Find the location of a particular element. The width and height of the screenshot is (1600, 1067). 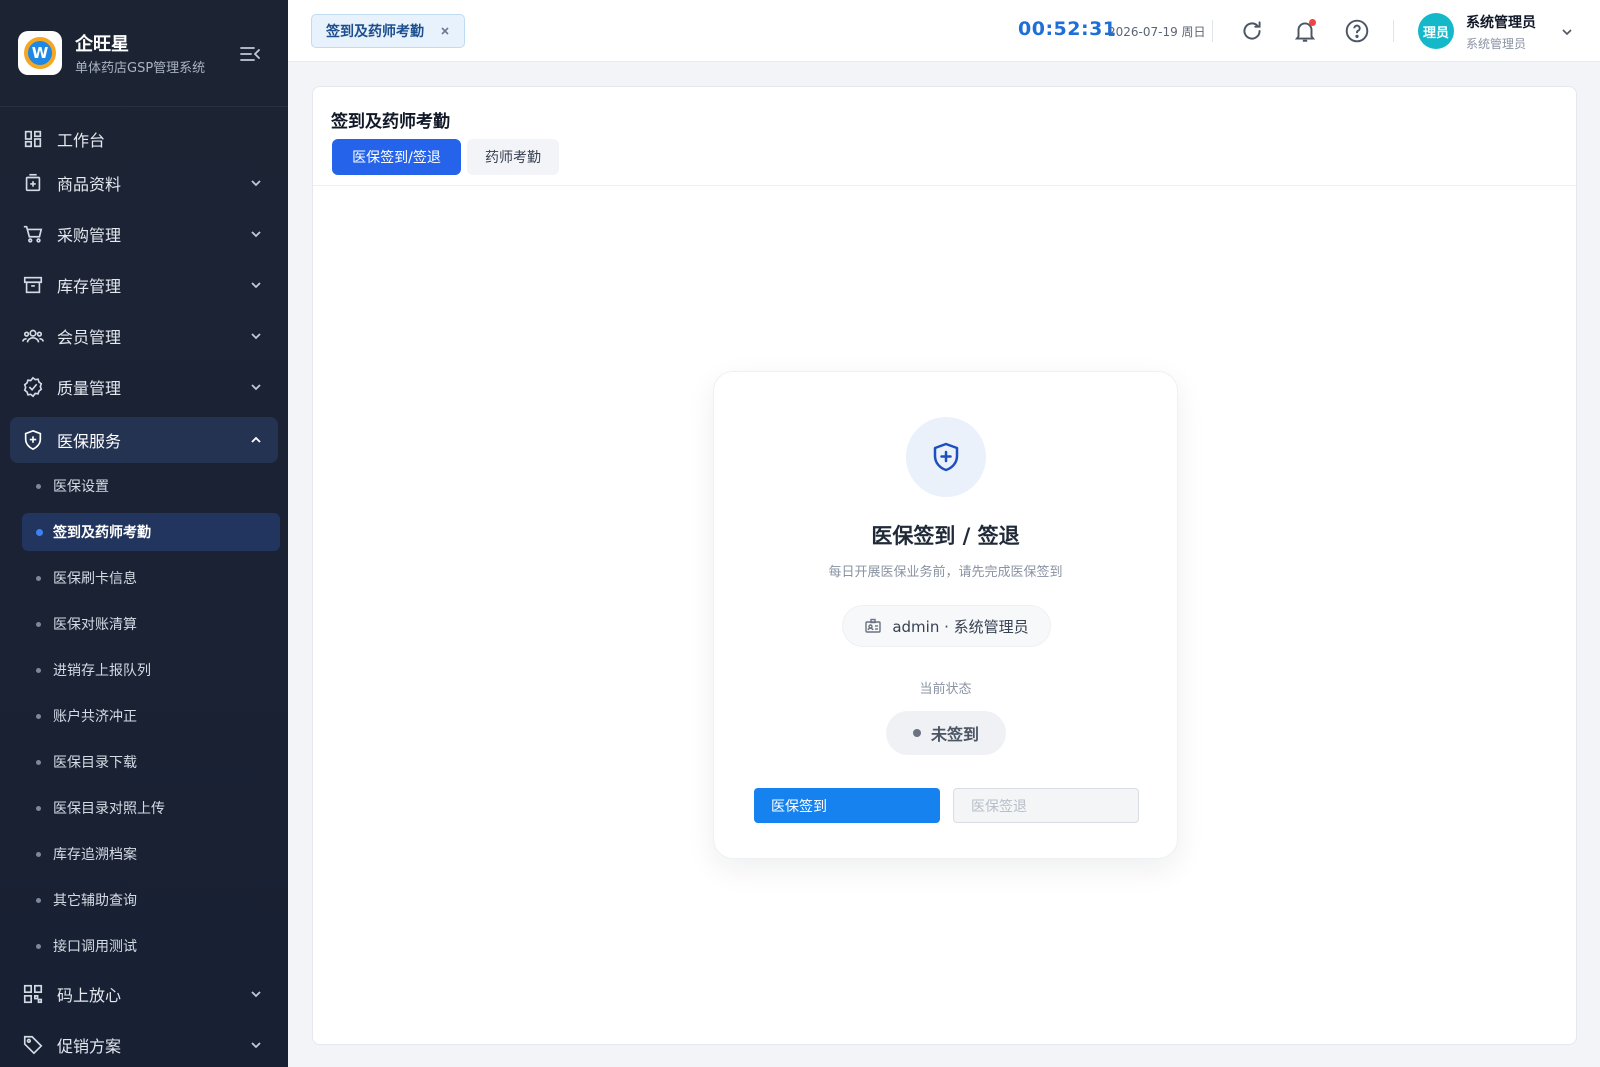

sidebar-subitem-label: 医保设置 is located at coordinates (81, 487).